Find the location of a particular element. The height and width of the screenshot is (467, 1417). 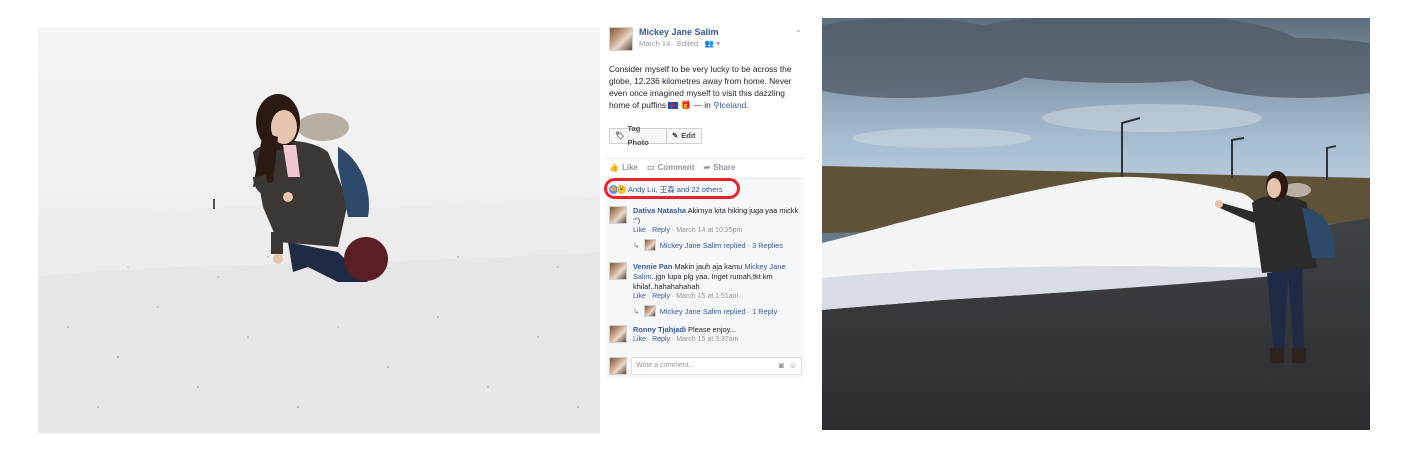

gift-emoji-icon: 🎁 is located at coordinates (686, 105).